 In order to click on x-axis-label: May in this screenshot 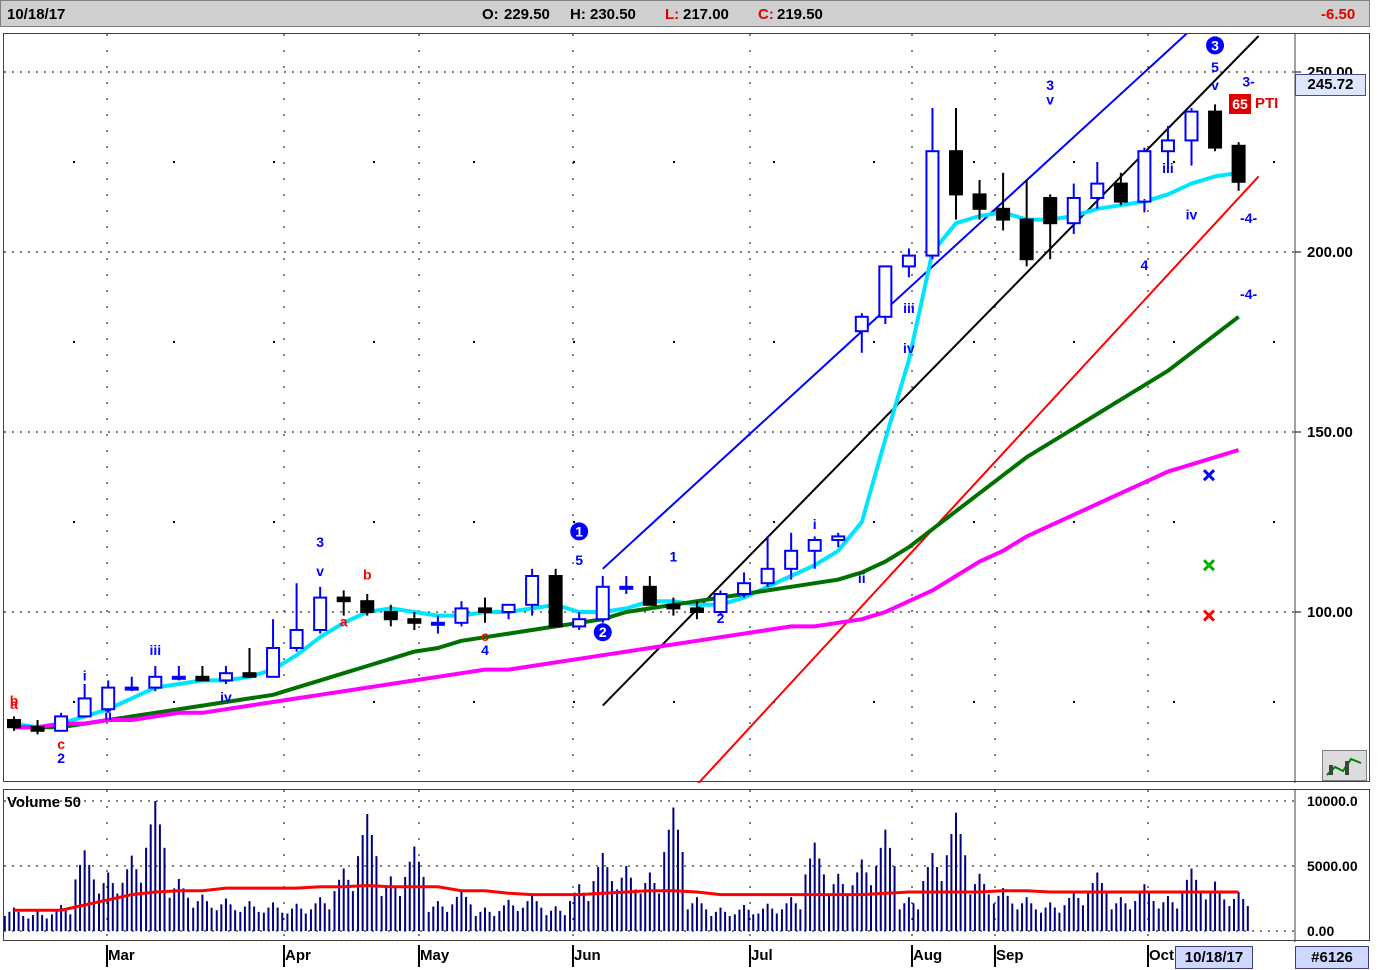, I will do `click(435, 955)`.